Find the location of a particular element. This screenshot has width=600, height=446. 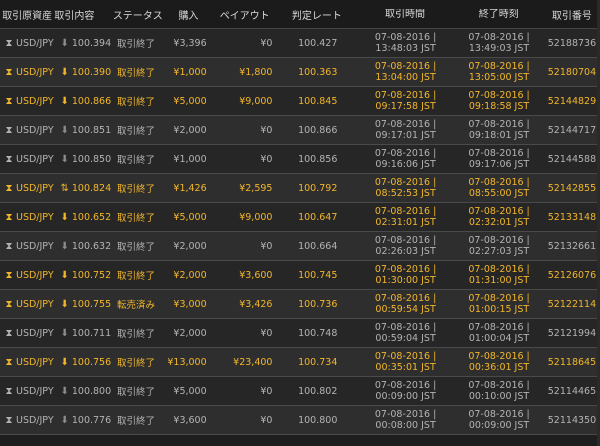

entry-rate: 100.850 is located at coordinates (91, 159).